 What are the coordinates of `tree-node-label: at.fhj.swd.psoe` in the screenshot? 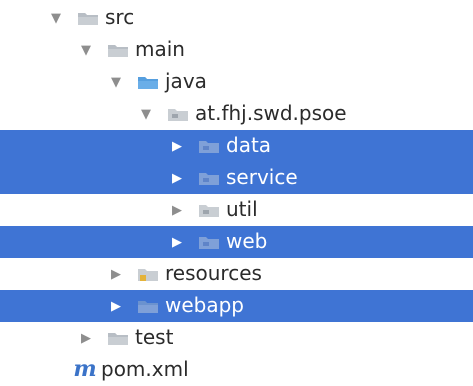 It's located at (271, 113).